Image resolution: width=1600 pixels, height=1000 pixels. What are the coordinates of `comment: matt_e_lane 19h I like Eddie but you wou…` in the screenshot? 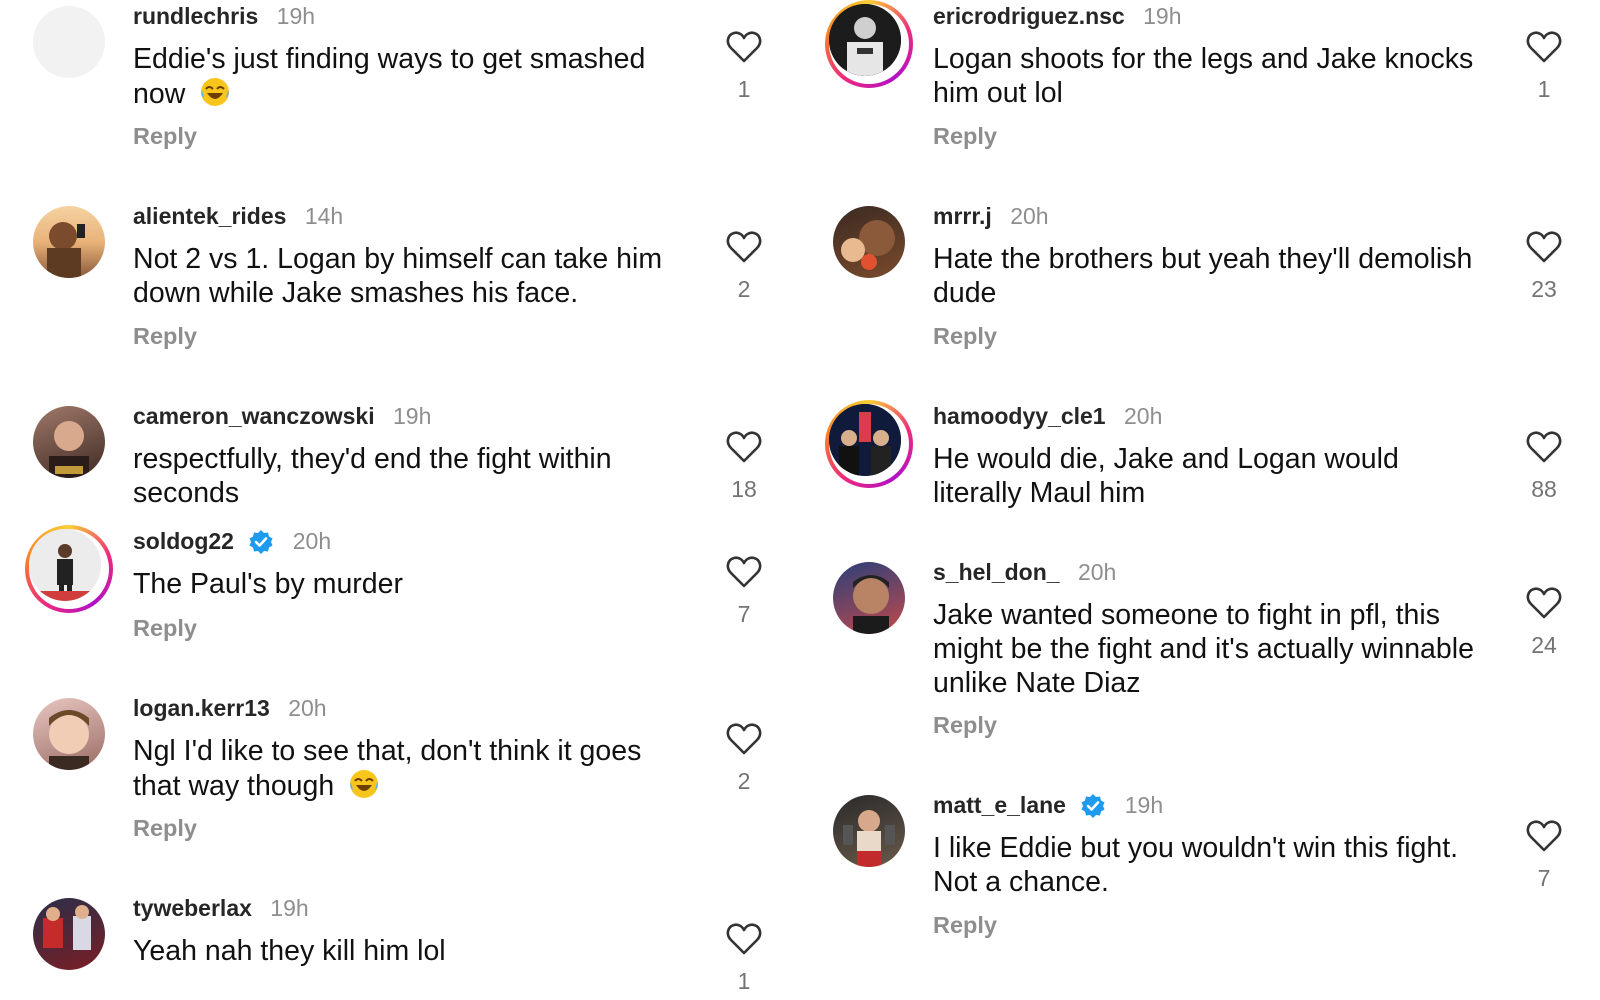 It's located at (1200, 894).